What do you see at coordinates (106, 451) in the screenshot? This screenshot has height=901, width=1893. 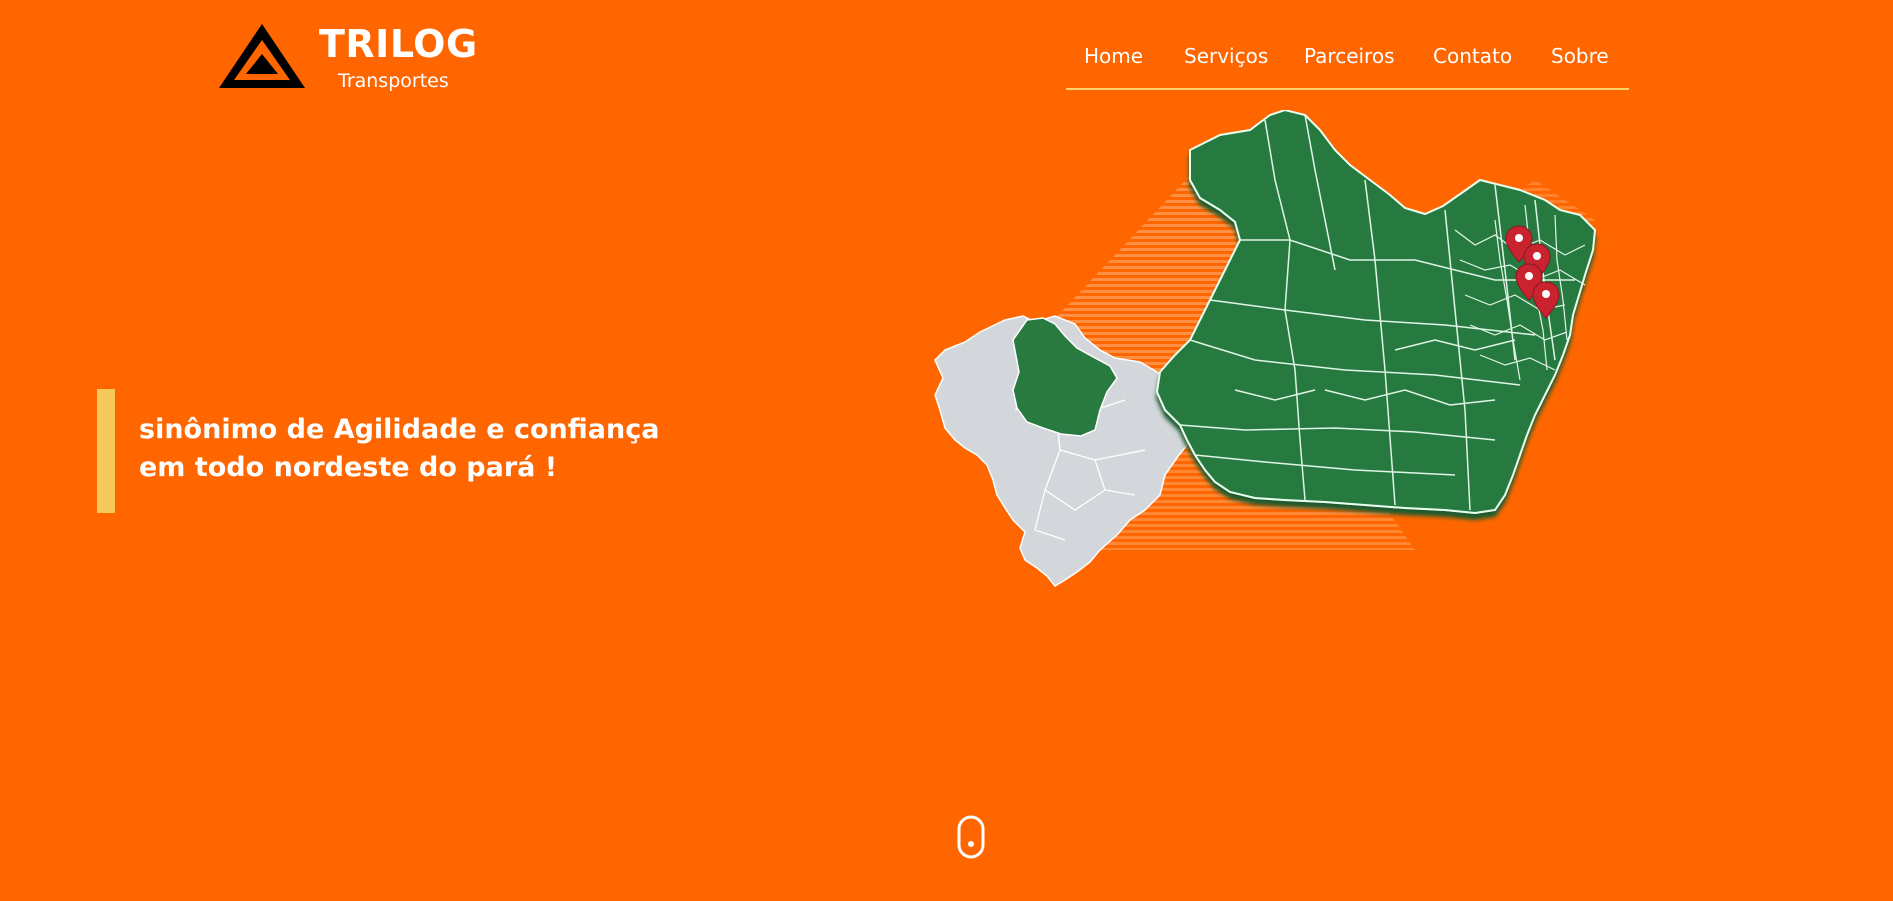 I see `hero-accent-bar` at bounding box center [106, 451].